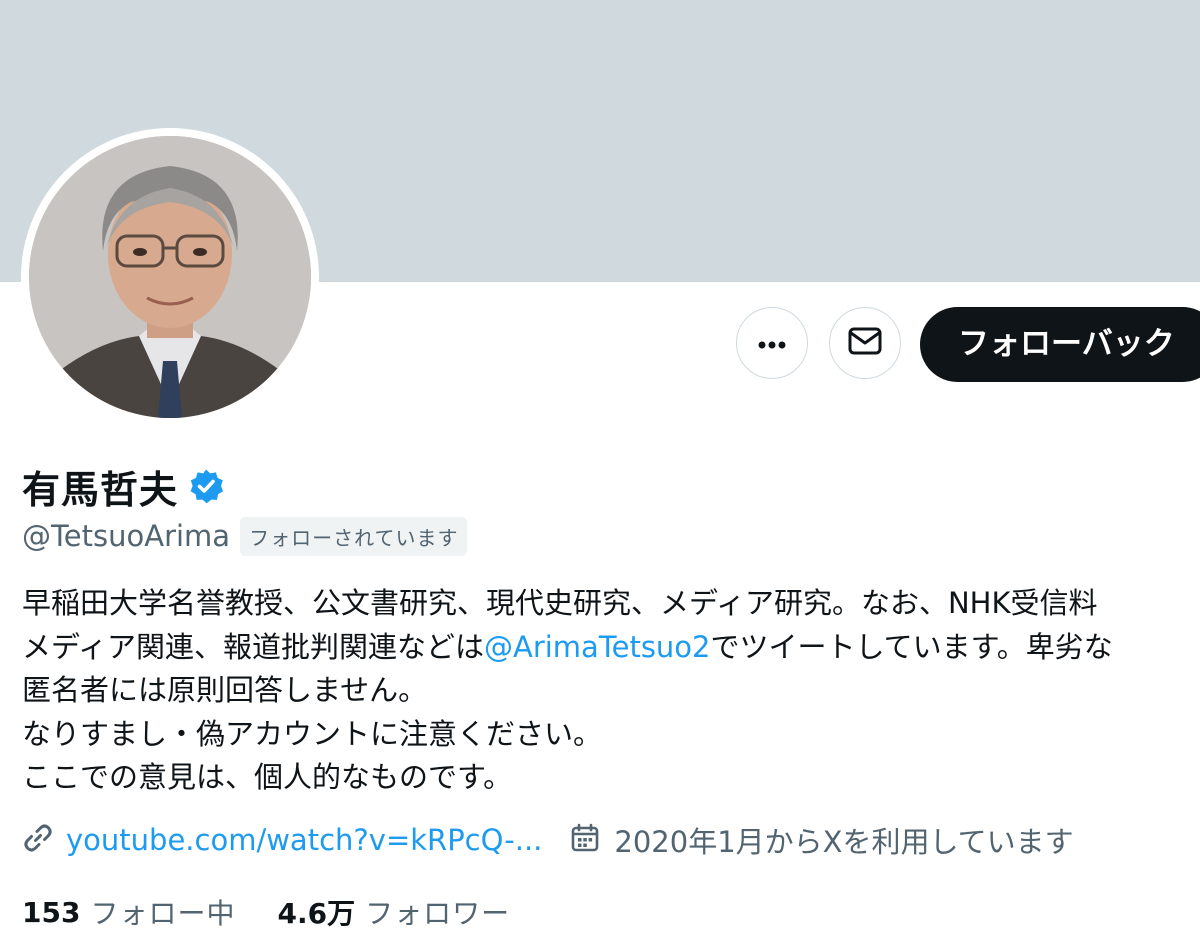  What do you see at coordinates (126, 536) in the screenshot?
I see `user-handle: @TetsuoArima` at bounding box center [126, 536].